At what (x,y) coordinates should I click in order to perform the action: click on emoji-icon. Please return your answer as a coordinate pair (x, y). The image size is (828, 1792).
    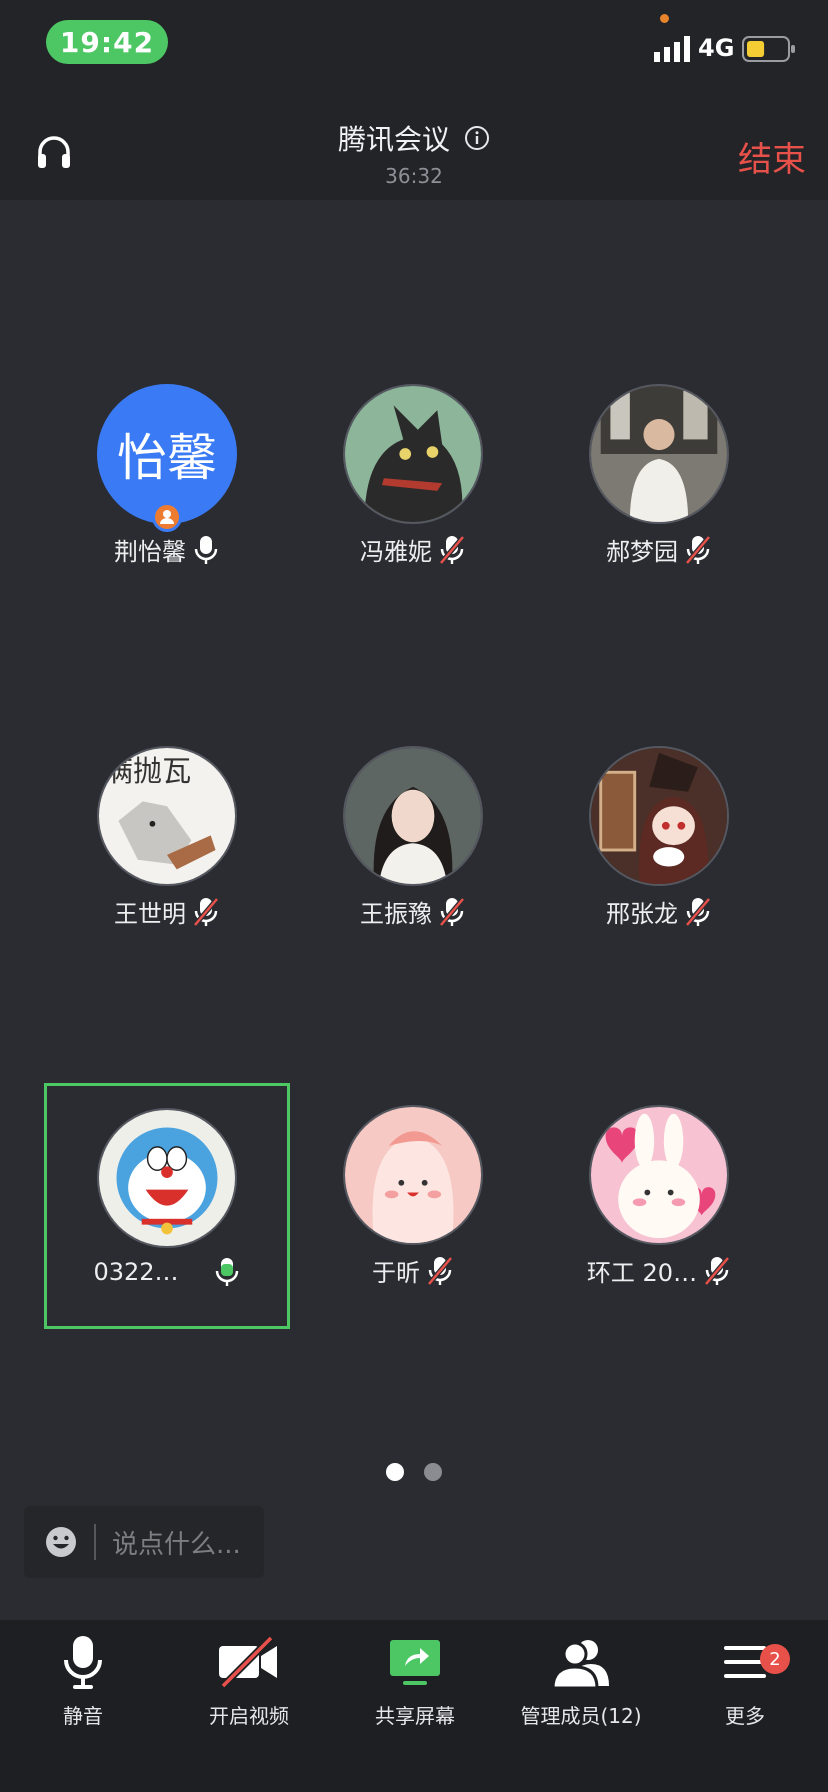
    Looking at the image, I should click on (61, 1542).